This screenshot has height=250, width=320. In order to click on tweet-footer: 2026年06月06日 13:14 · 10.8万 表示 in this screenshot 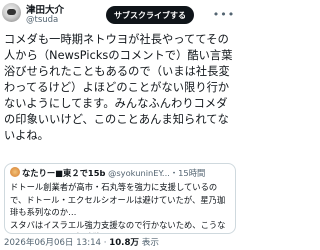, I will do `click(122, 242)`.